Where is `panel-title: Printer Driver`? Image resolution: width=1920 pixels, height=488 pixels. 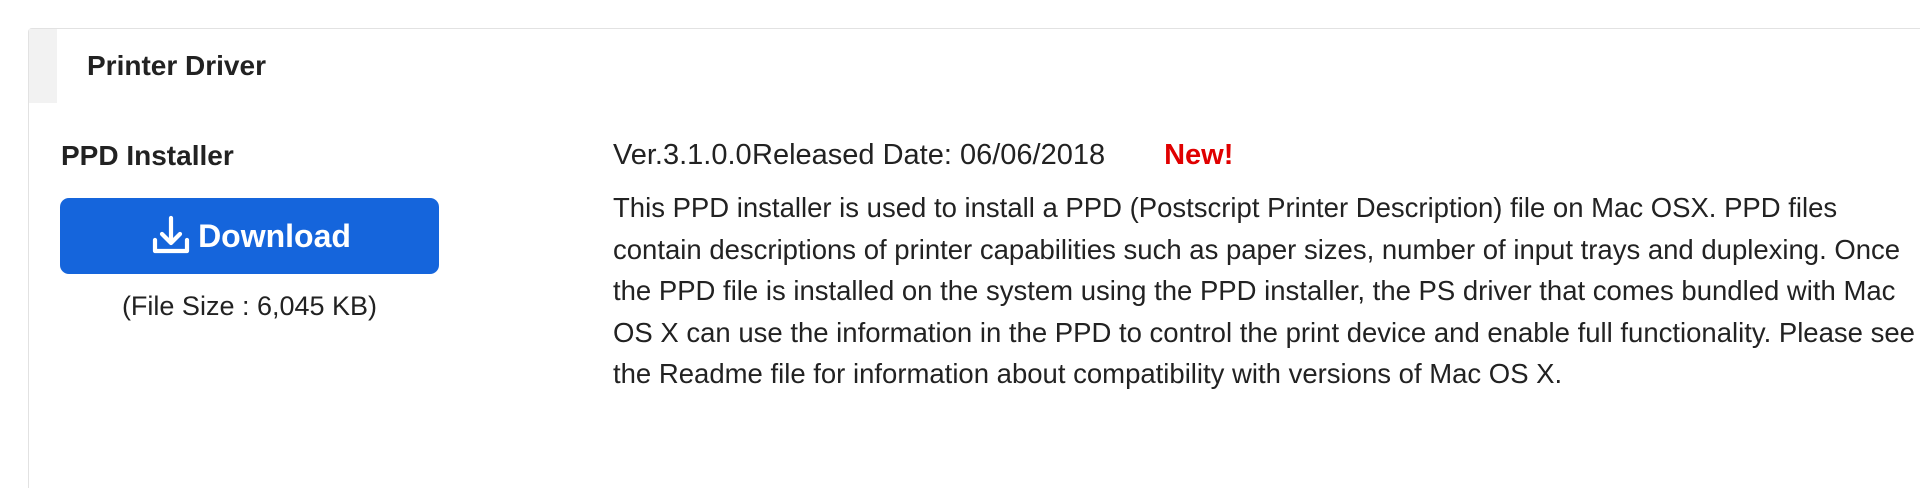 panel-title: Printer Driver is located at coordinates (176, 65).